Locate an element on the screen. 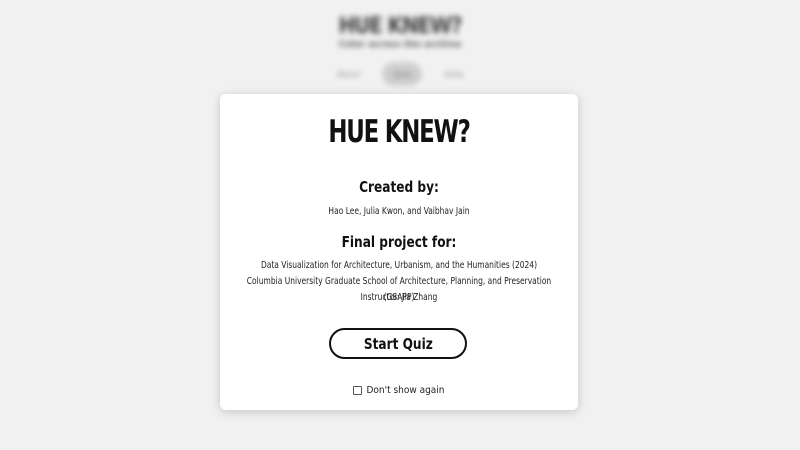 The image size is (800, 450). created-by-heading: Created by: is located at coordinates (399, 187).